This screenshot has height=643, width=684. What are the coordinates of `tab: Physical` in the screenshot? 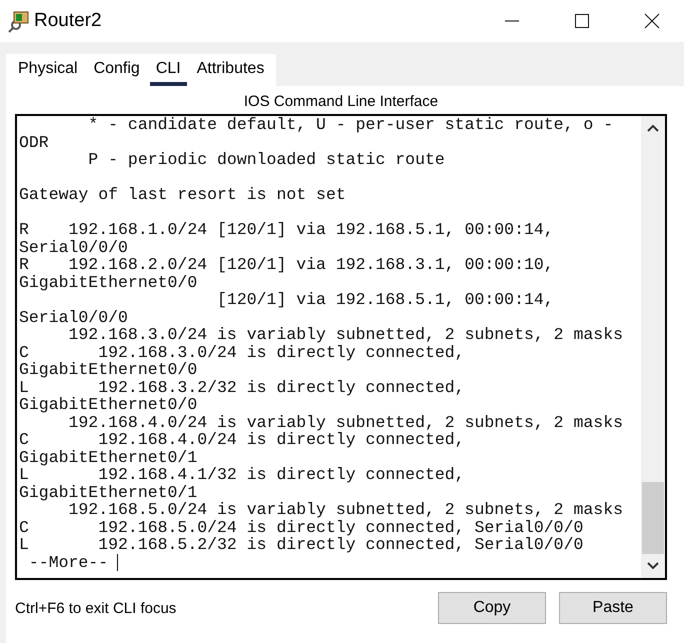 It's located at (48, 72).